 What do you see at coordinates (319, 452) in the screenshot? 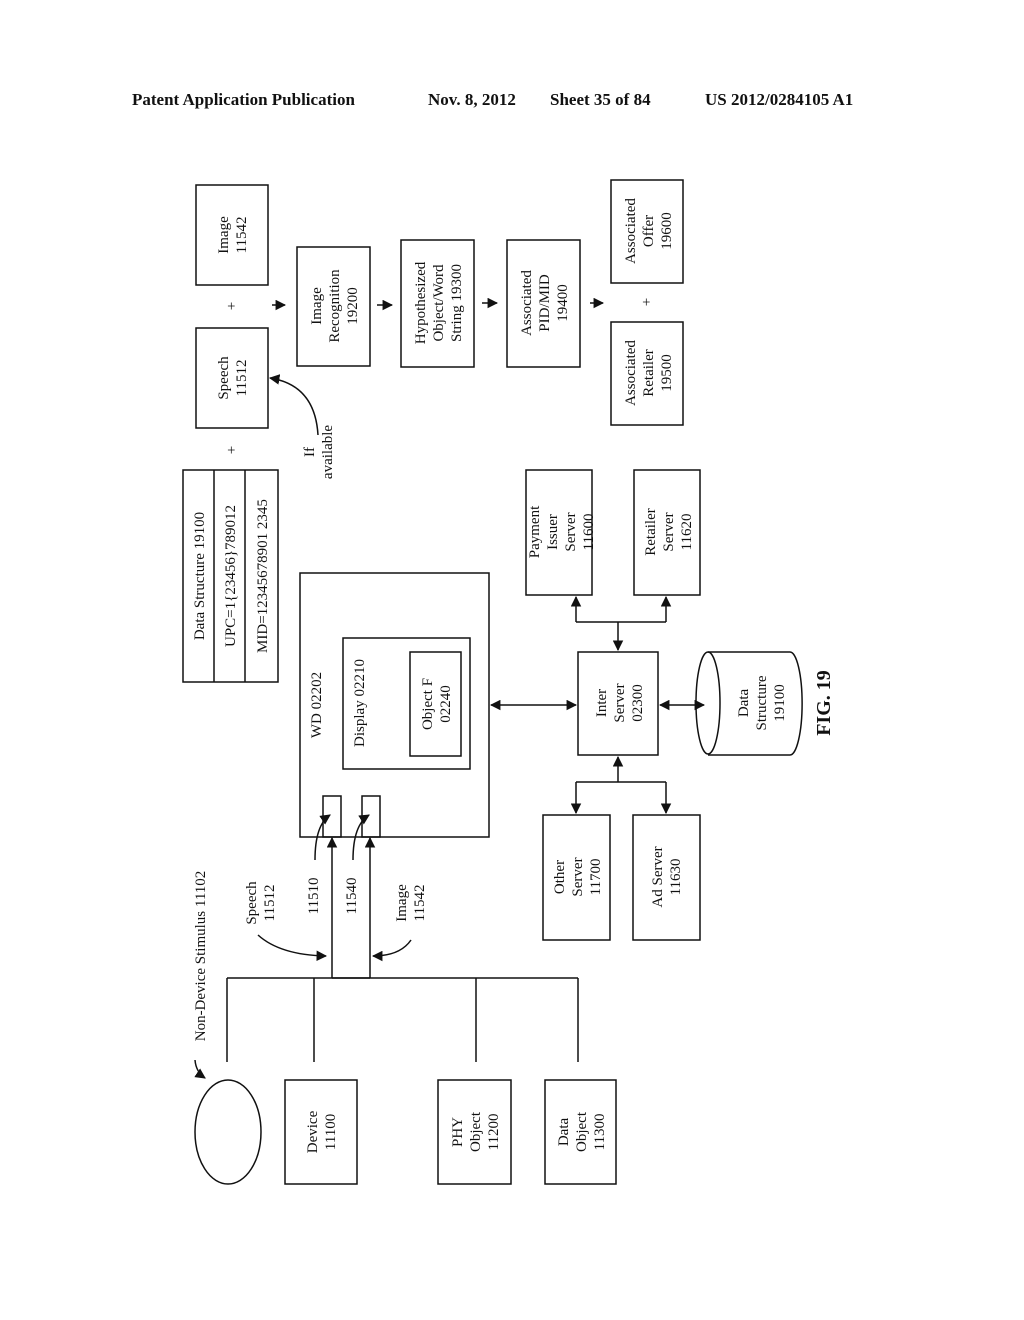
I see `if-available-label: If available` at bounding box center [319, 452].